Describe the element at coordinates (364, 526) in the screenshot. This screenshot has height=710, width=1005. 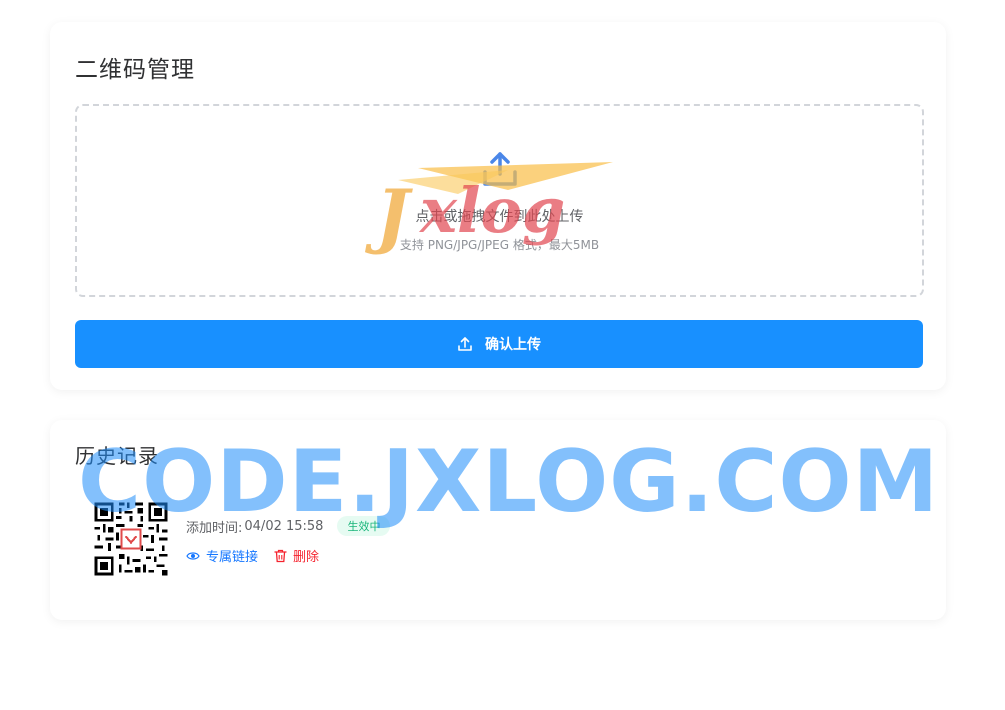
I see `status-badge: 生效中` at that location.